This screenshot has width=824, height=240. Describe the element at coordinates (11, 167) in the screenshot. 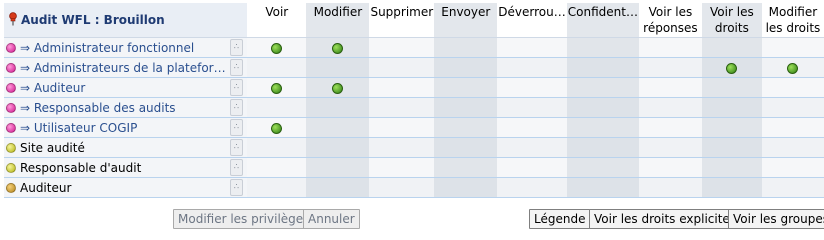

I see `yellow-dot-icon` at that location.